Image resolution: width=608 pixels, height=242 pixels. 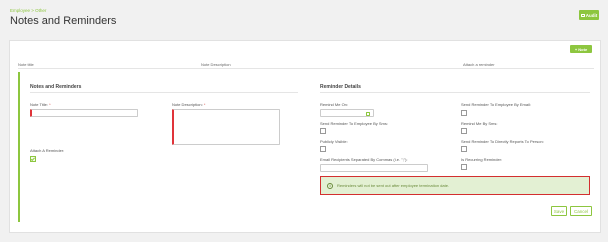 I want to click on remind-sms-checkbox, so click(x=464, y=131).